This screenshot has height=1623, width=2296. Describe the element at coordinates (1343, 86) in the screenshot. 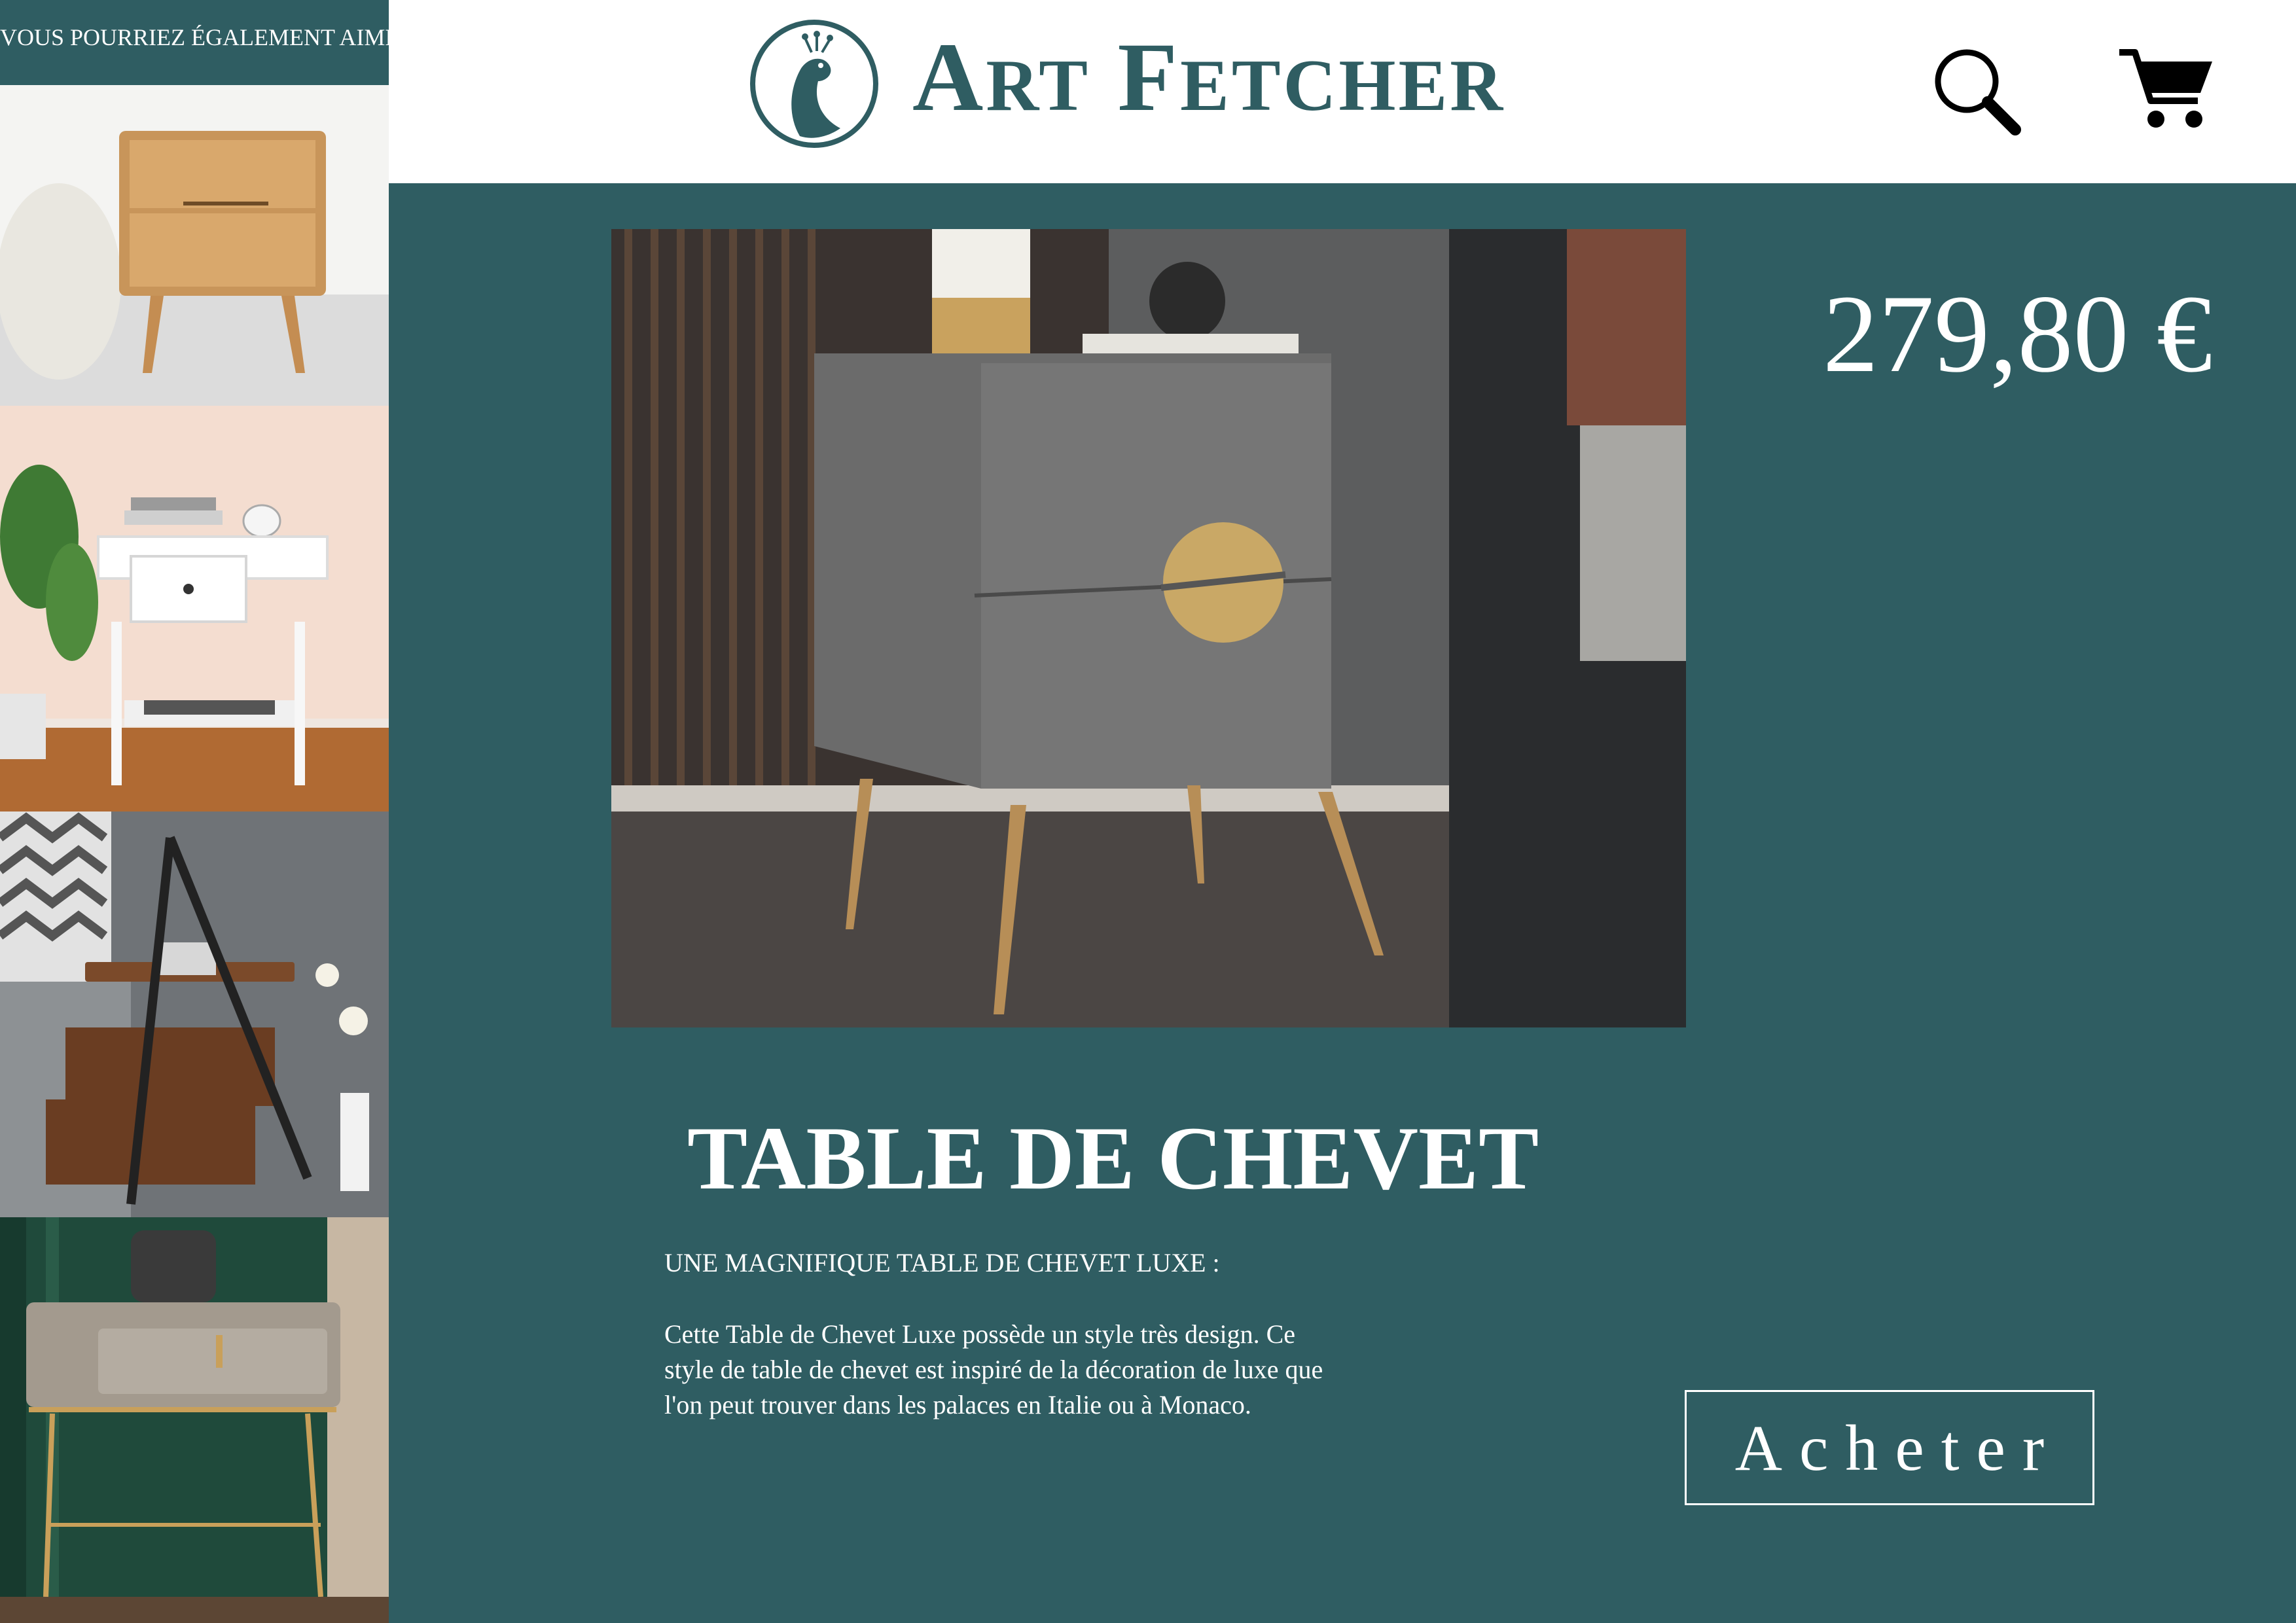

I see `brand-second-rest: ETCHER` at that location.